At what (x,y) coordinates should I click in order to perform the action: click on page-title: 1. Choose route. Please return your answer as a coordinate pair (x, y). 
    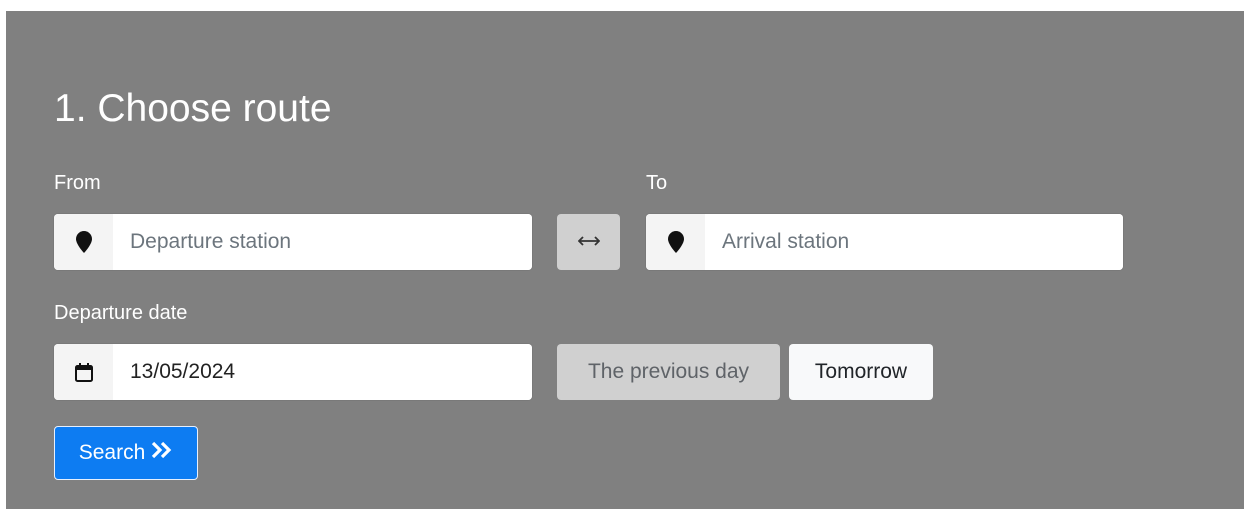
    Looking at the image, I should click on (193, 108).